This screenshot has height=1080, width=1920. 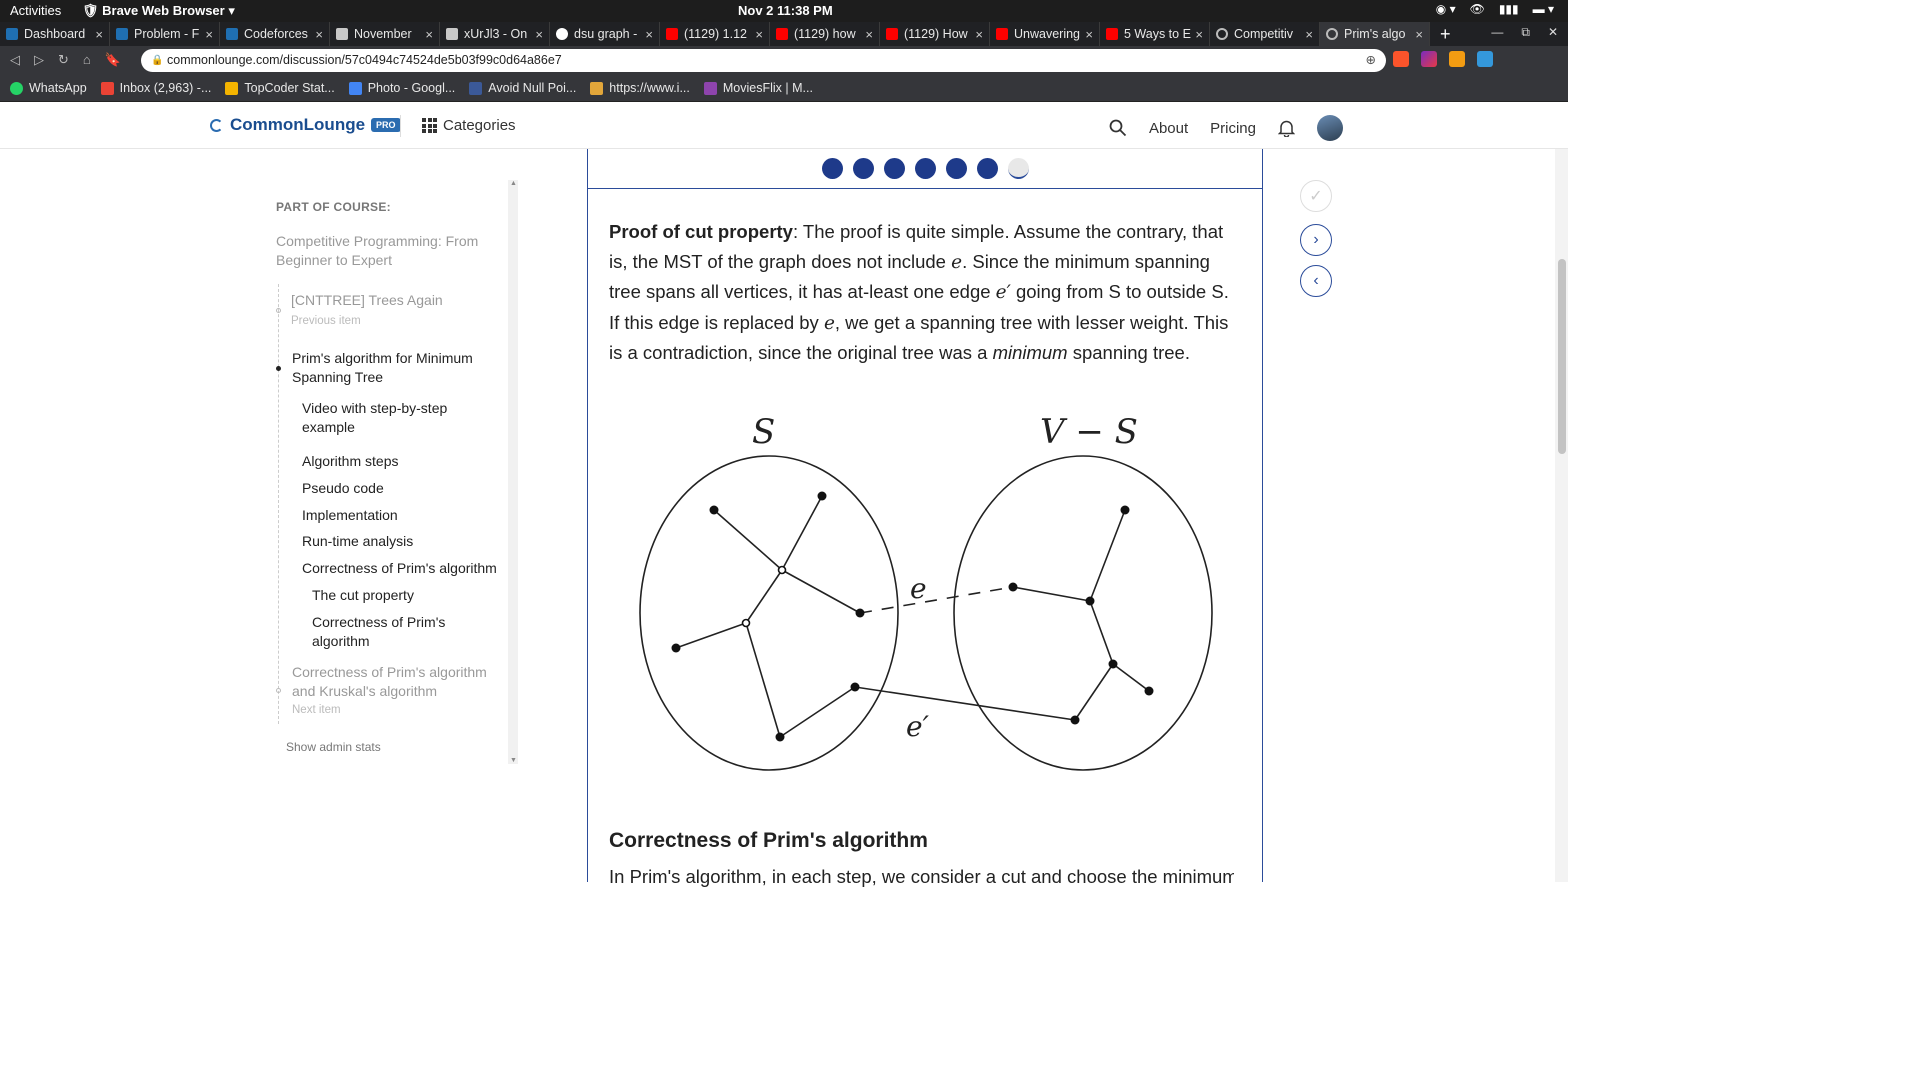 What do you see at coordinates (87, 60) in the screenshot?
I see `home-icon: ⌂` at bounding box center [87, 60].